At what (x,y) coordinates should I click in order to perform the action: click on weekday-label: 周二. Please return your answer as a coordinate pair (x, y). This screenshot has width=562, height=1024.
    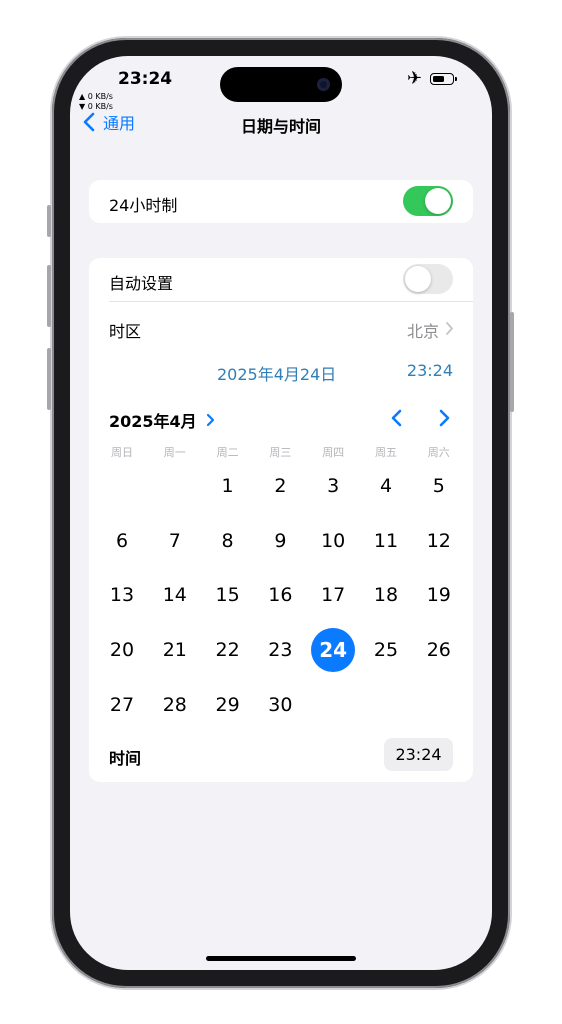
    Looking at the image, I should click on (227, 452).